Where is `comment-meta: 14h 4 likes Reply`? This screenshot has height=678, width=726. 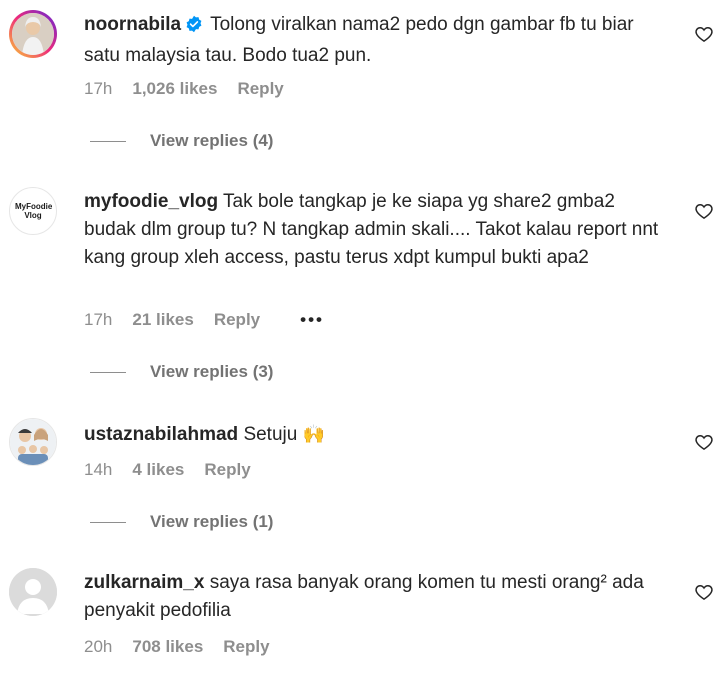
comment-meta: 14h 4 likes Reply is located at coordinates (167, 470).